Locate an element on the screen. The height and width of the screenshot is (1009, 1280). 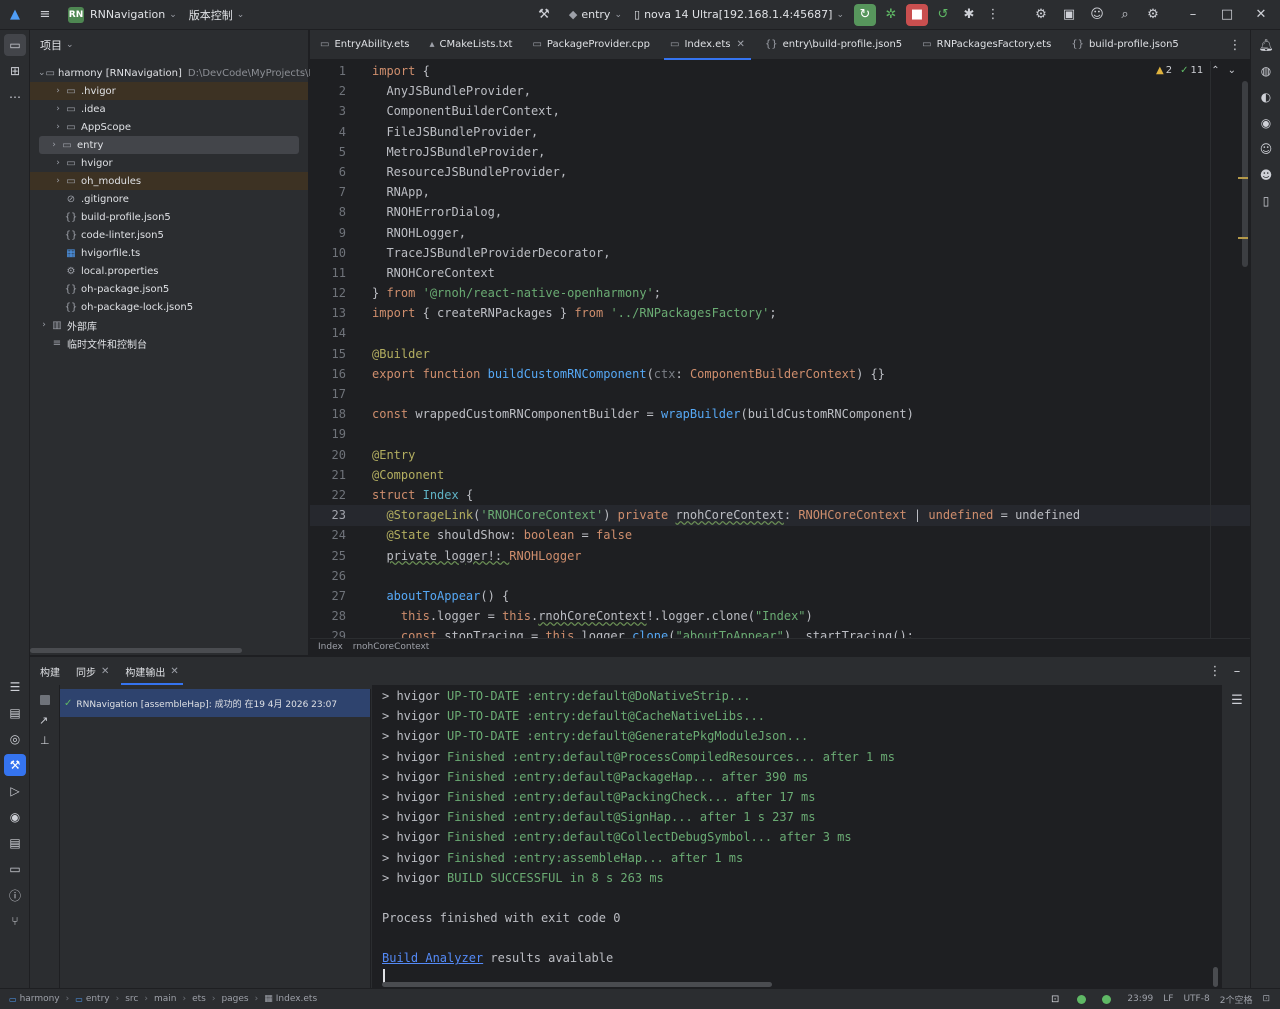
stop-build-icon is located at coordinates (45, 700).